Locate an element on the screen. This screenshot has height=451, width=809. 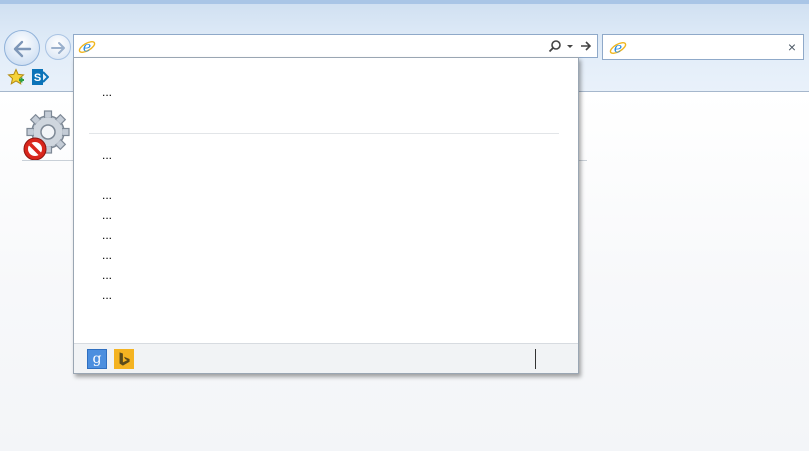
address-bar: e is located at coordinates (335, 46).